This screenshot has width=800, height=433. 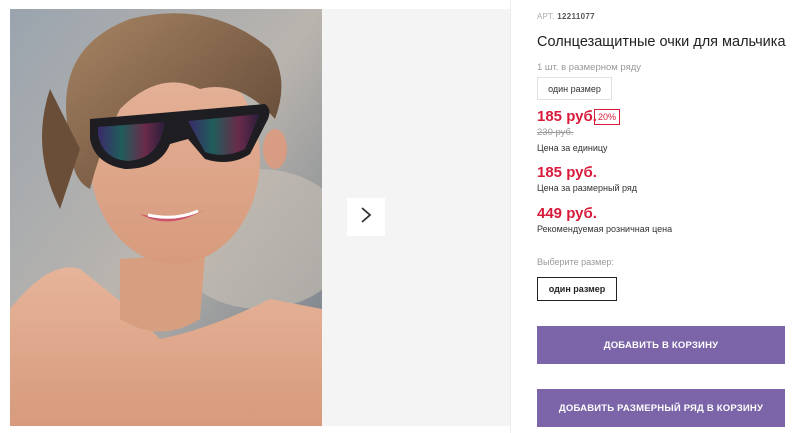 I want to click on retail-price: 449 руб., so click(x=567, y=213).